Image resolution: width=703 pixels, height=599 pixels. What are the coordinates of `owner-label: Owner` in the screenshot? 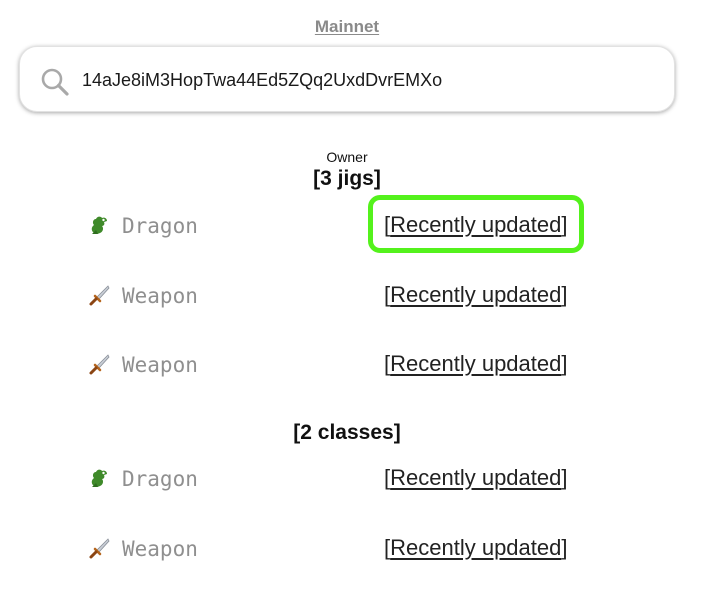 It's located at (347, 157).